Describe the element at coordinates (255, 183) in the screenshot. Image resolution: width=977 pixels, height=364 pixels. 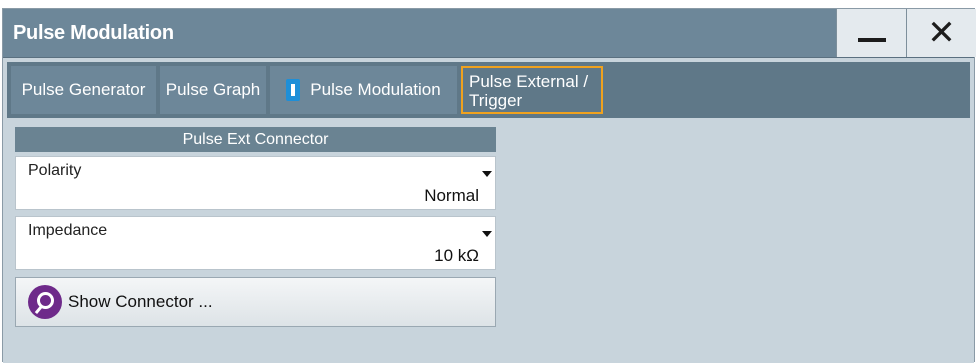
I see `polarity-dropdown: Polarity Normal` at that location.